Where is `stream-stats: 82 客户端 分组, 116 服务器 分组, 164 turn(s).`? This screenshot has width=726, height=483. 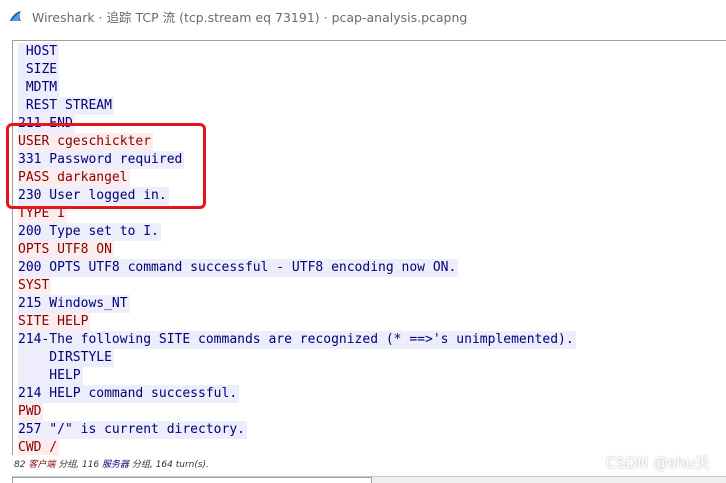
stream-stats: 82 客户端 分组, 116 服务器 分组, 164 turn(s). is located at coordinates (111, 465).